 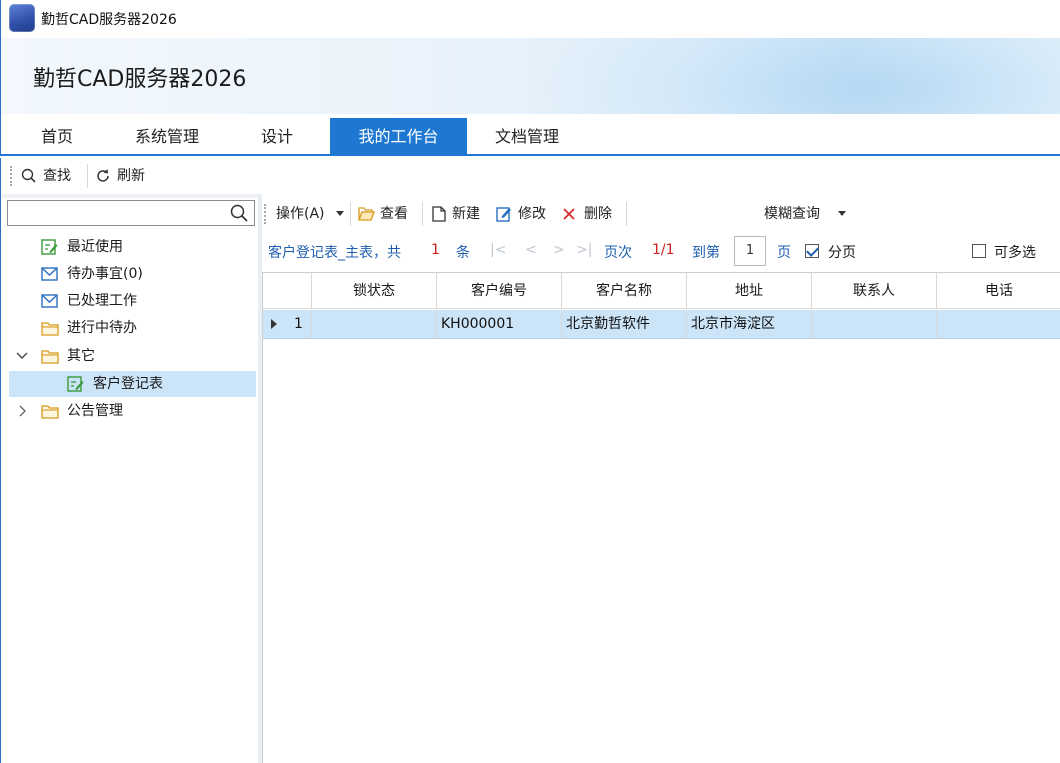 I want to click on sidebar-item-in-progress: 进行中待办, so click(x=132, y=328).